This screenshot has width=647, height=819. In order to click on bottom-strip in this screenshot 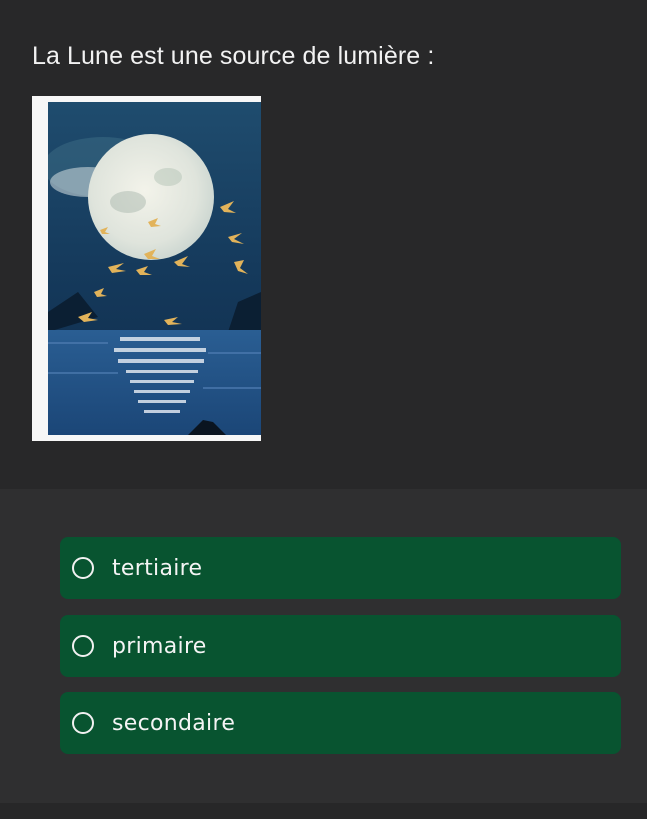, I will do `click(323, 811)`.